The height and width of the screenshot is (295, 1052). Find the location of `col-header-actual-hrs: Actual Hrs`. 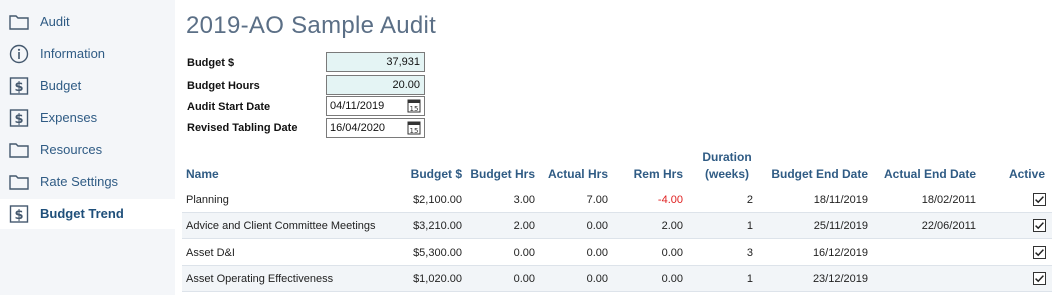

col-header-actual-hrs: Actual Hrs is located at coordinates (573, 174).